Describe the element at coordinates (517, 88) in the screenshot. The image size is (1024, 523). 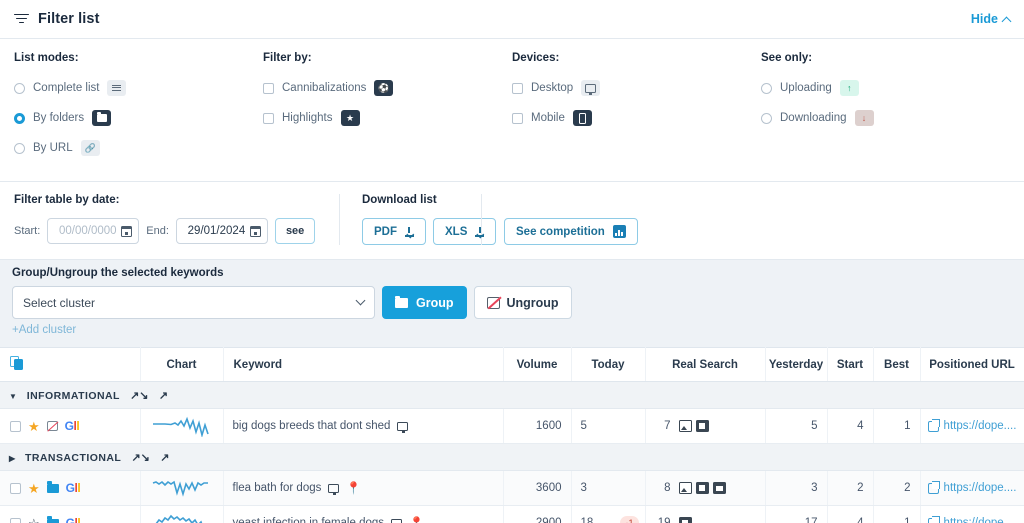
I see `checkbox-desktop` at that location.